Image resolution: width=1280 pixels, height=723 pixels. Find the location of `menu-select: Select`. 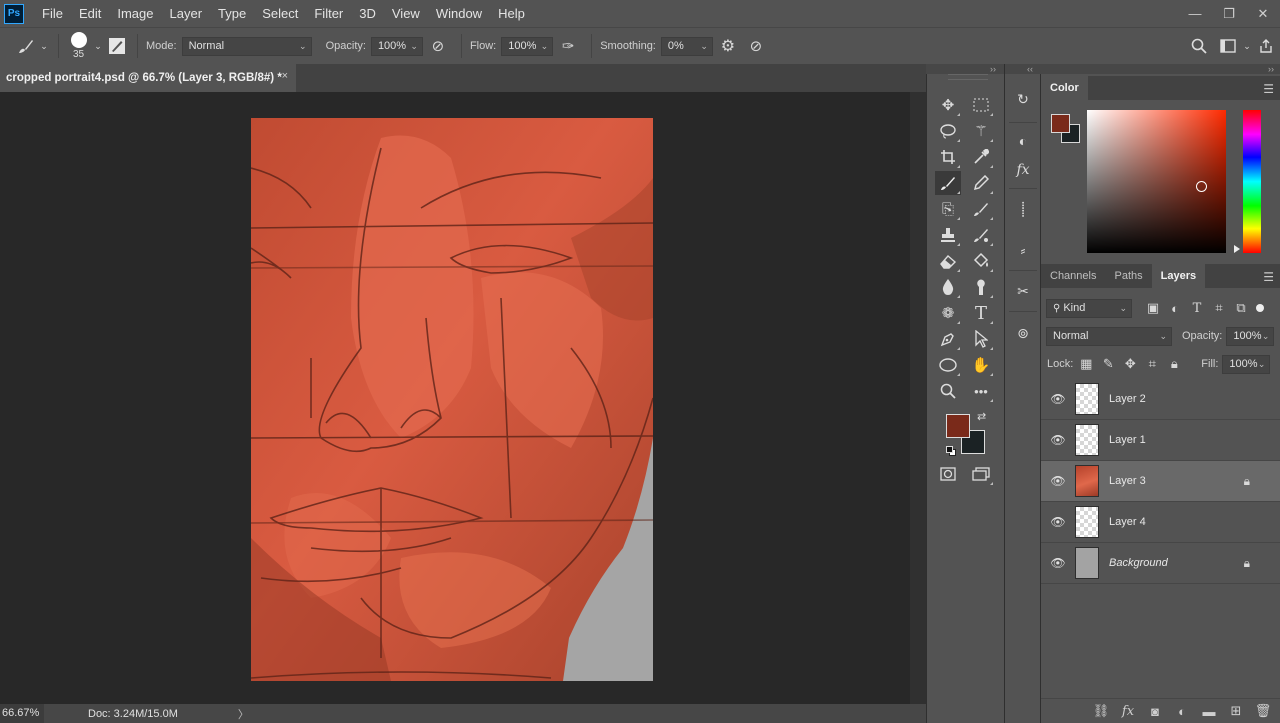

menu-select: Select is located at coordinates (280, 13).